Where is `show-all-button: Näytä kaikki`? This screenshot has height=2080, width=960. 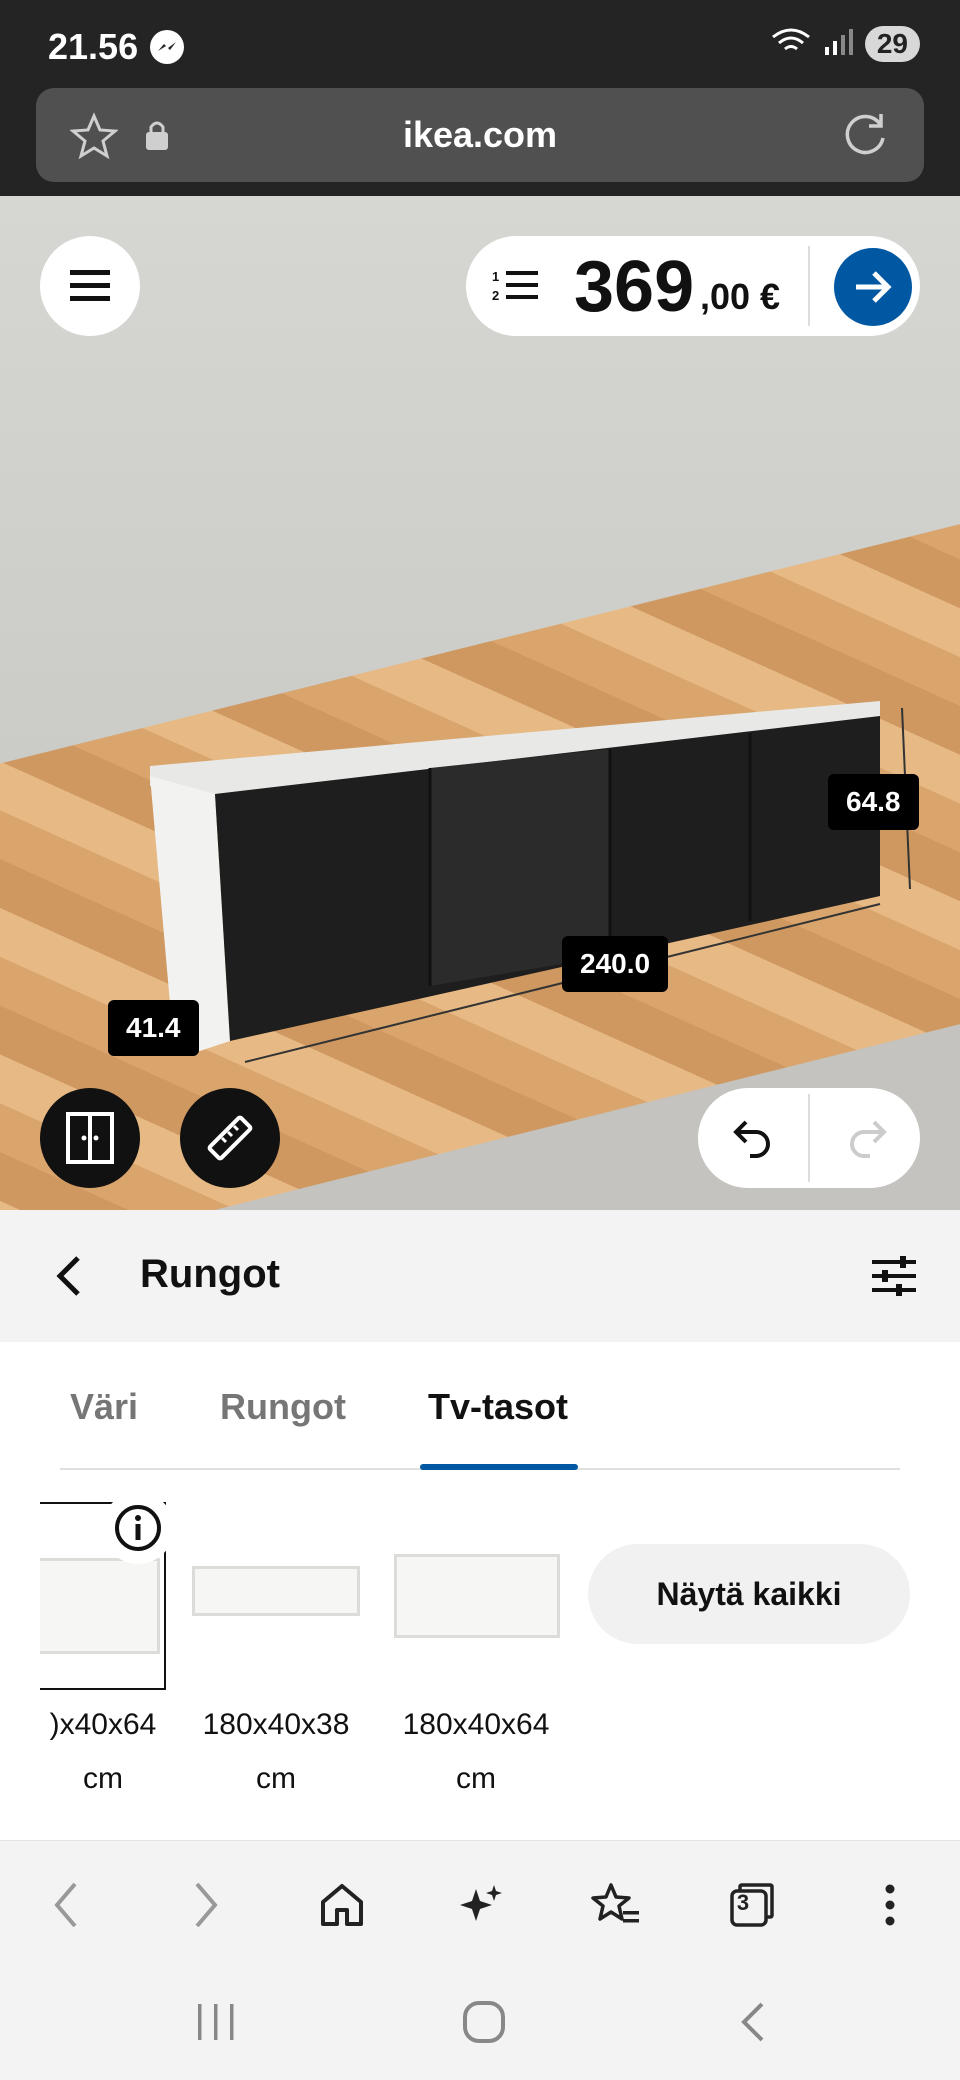
show-all-button: Näytä kaikki is located at coordinates (749, 1594).